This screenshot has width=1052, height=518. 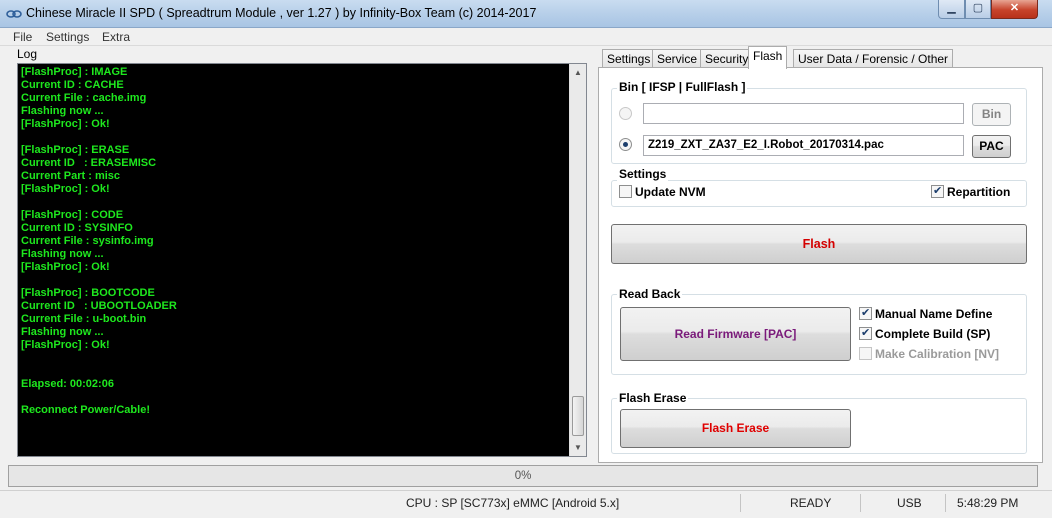 I want to click on menu-settings: Settings, so click(x=67, y=37).